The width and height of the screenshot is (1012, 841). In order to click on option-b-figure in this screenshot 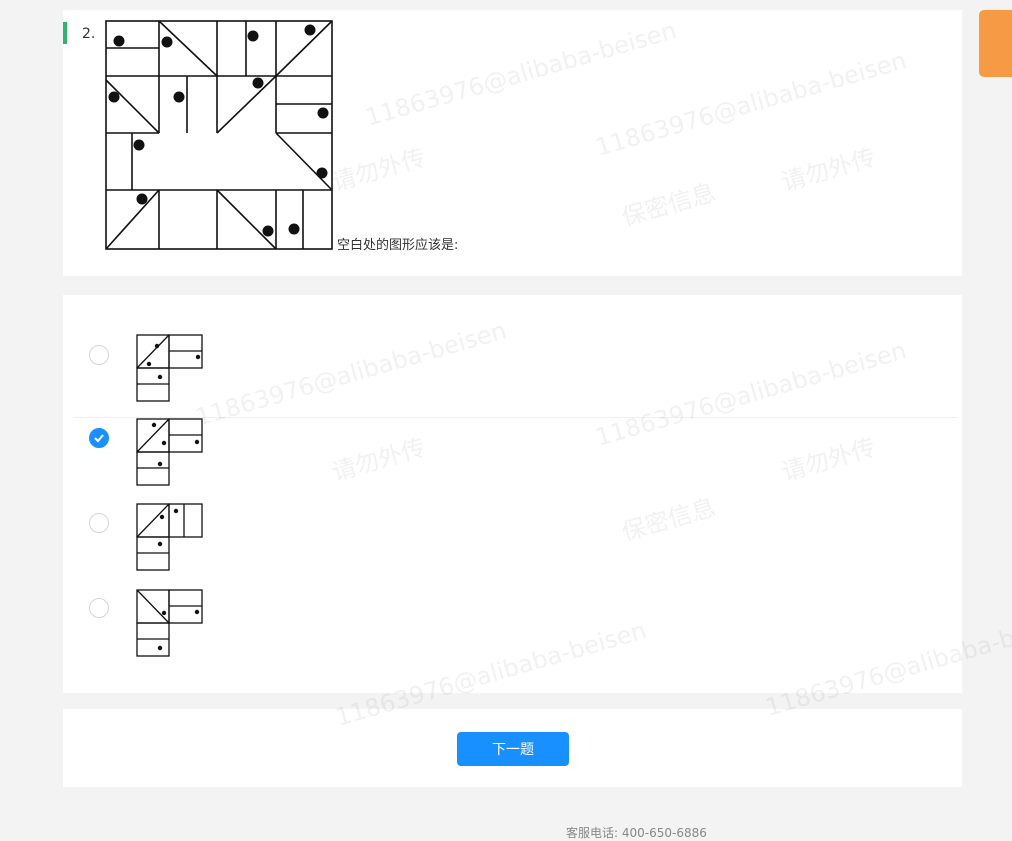, I will do `click(170, 452)`.